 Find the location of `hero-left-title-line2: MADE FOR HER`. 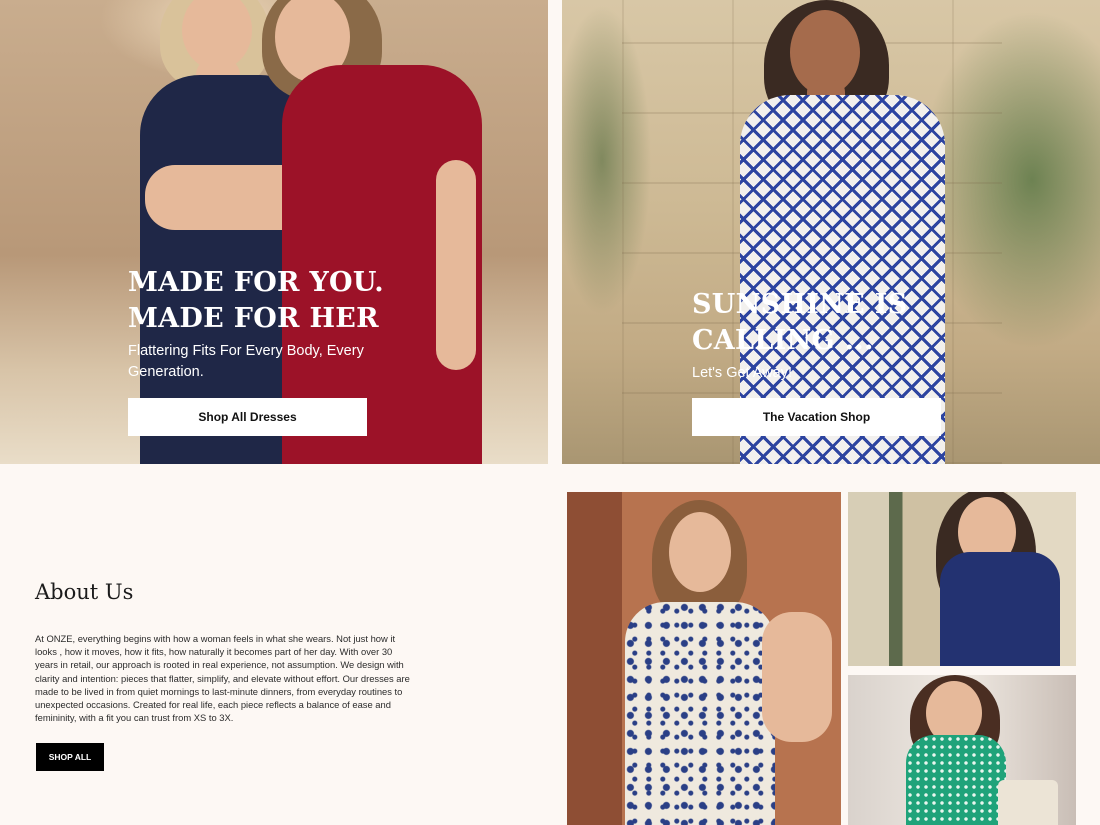

hero-left-title-line2: MADE FOR HER is located at coordinates (253, 318).